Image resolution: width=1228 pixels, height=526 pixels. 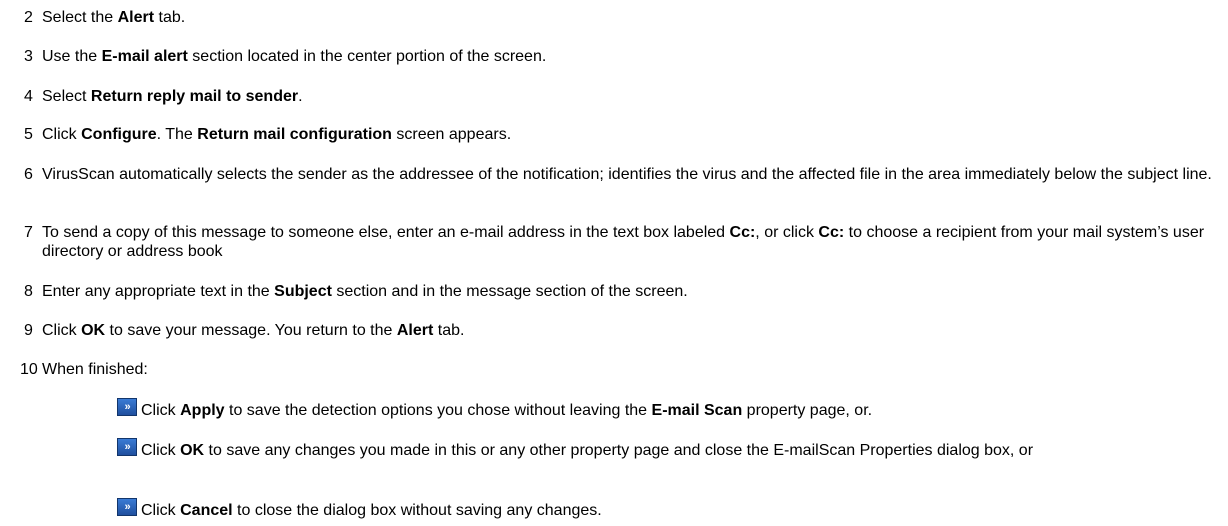 I want to click on step-number: 4, so click(x=28, y=96).